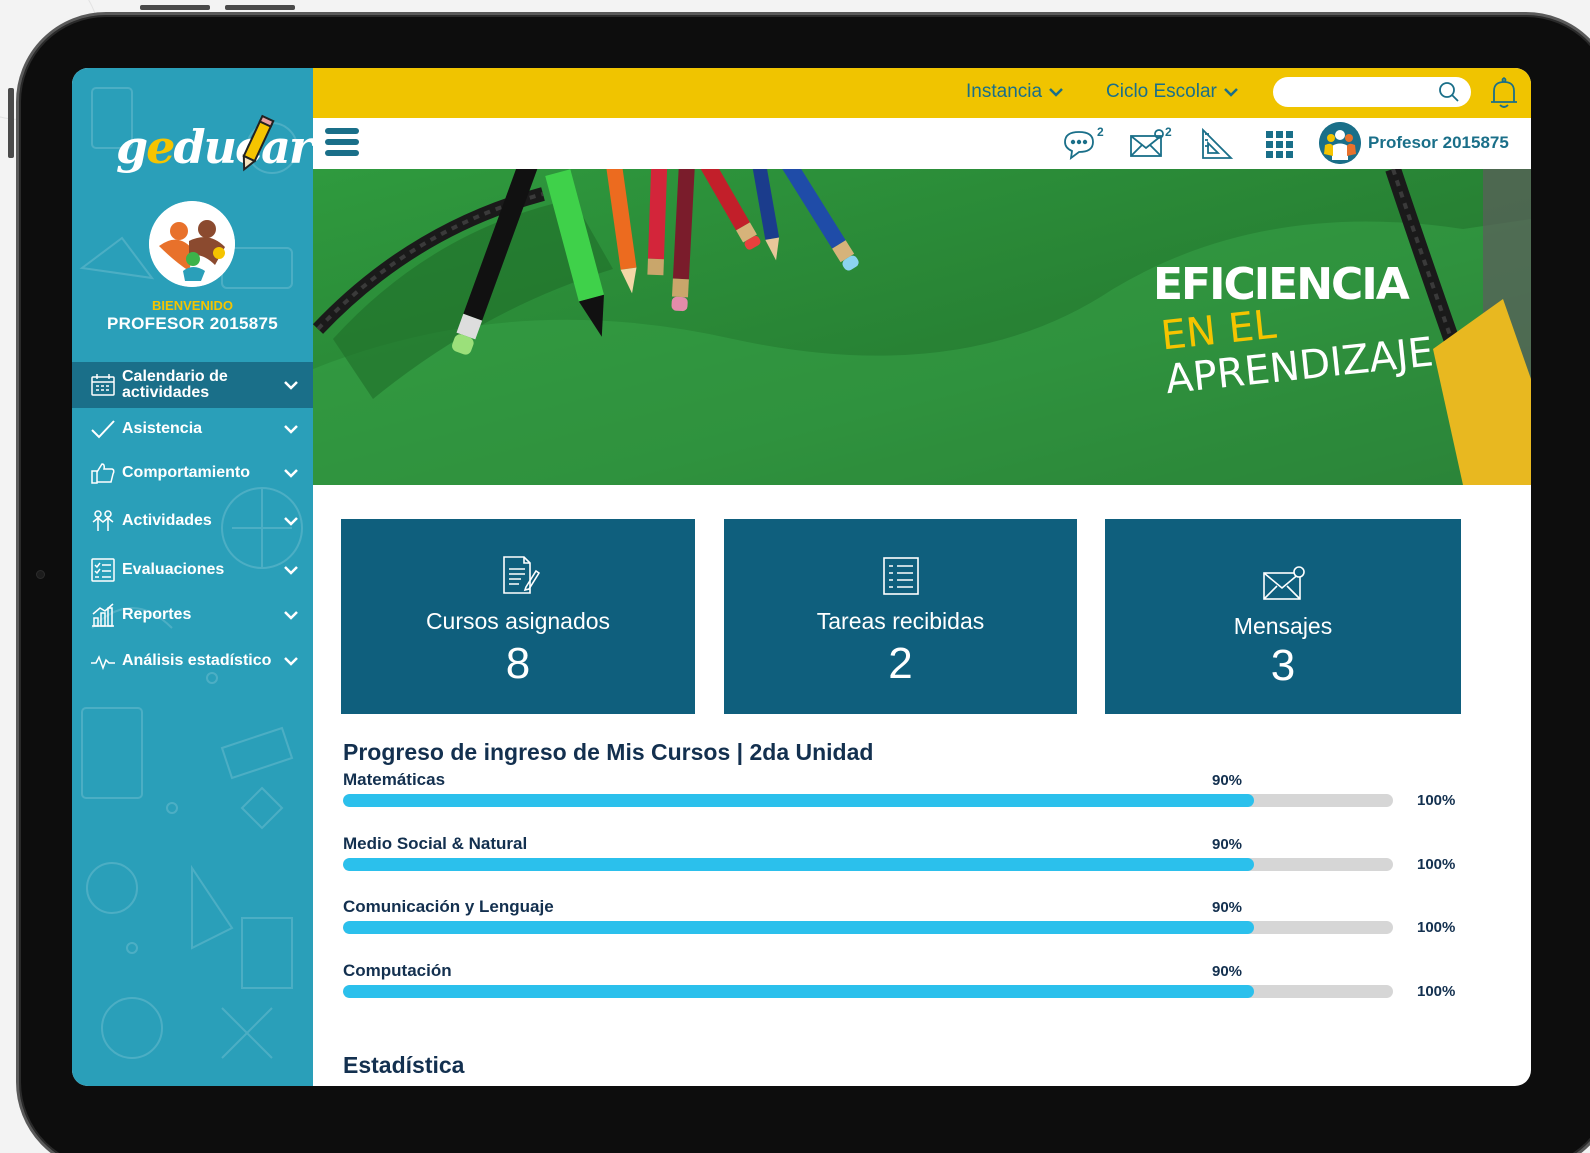  What do you see at coordinates (397, 970) in the screenshot?
I see `course-name: Computación` at bounding box center [397, 970].